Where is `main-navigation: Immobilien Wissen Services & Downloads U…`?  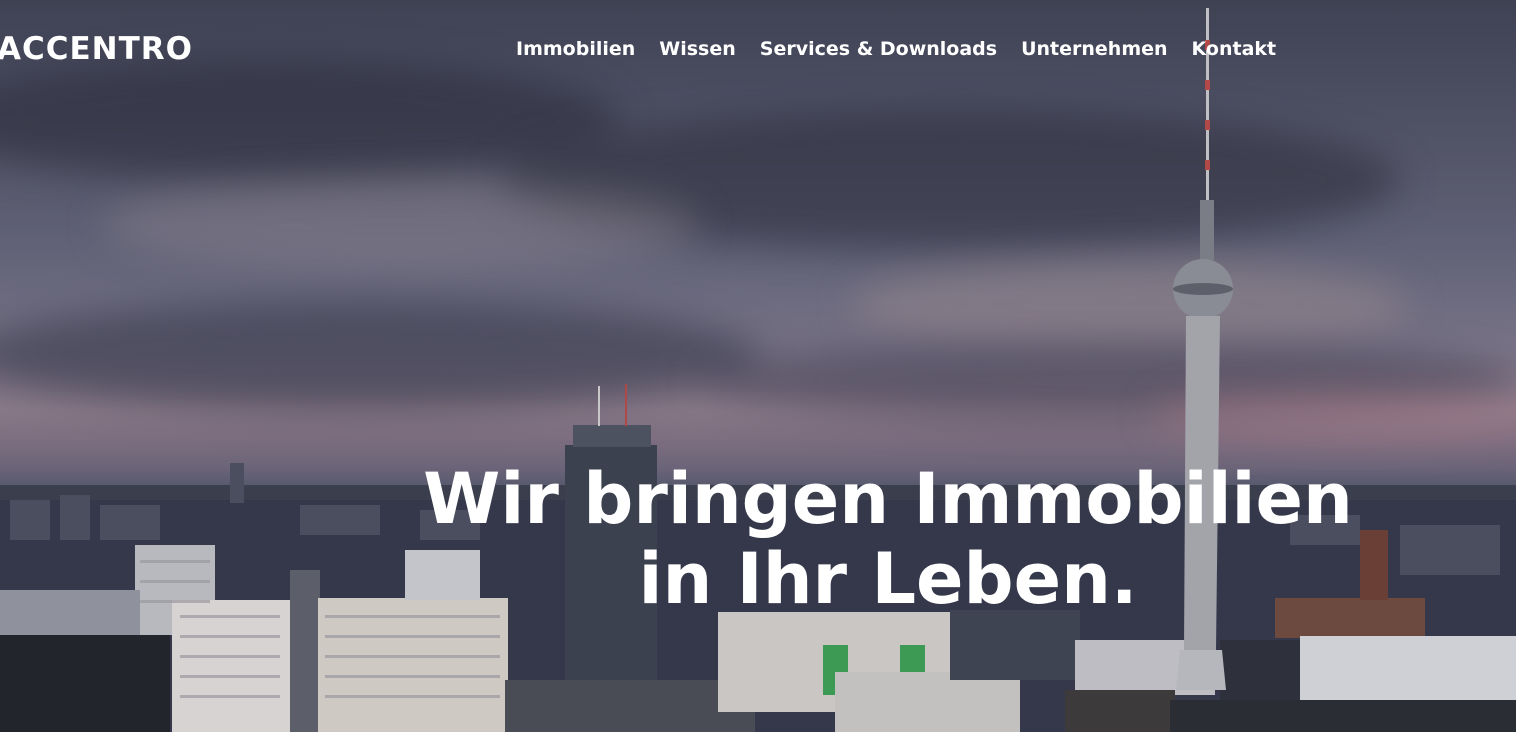
main-navigation: Immobilien Wissen Services & Downloads U… is located at coordinates (896, 49).